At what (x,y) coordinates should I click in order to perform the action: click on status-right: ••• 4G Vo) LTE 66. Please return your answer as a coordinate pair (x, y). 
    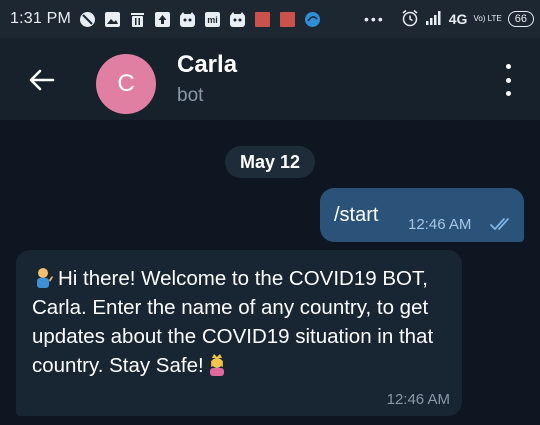
    Looking at the image, I should click on (449, 19).